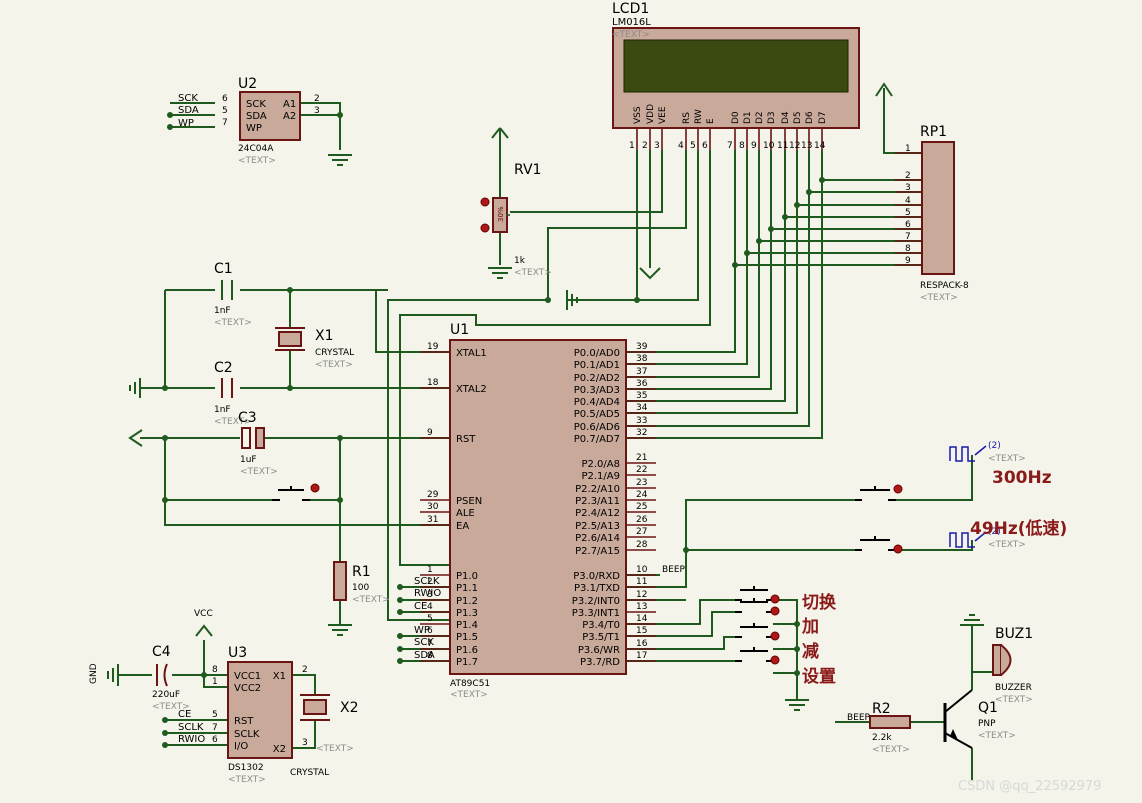 Image resolution: width=1142 pixels, height=803 pixels. What do you see at coordinates (113, 675) in the screenshot?
I see `c4-ground-icon` at bounding box center [113, 675].